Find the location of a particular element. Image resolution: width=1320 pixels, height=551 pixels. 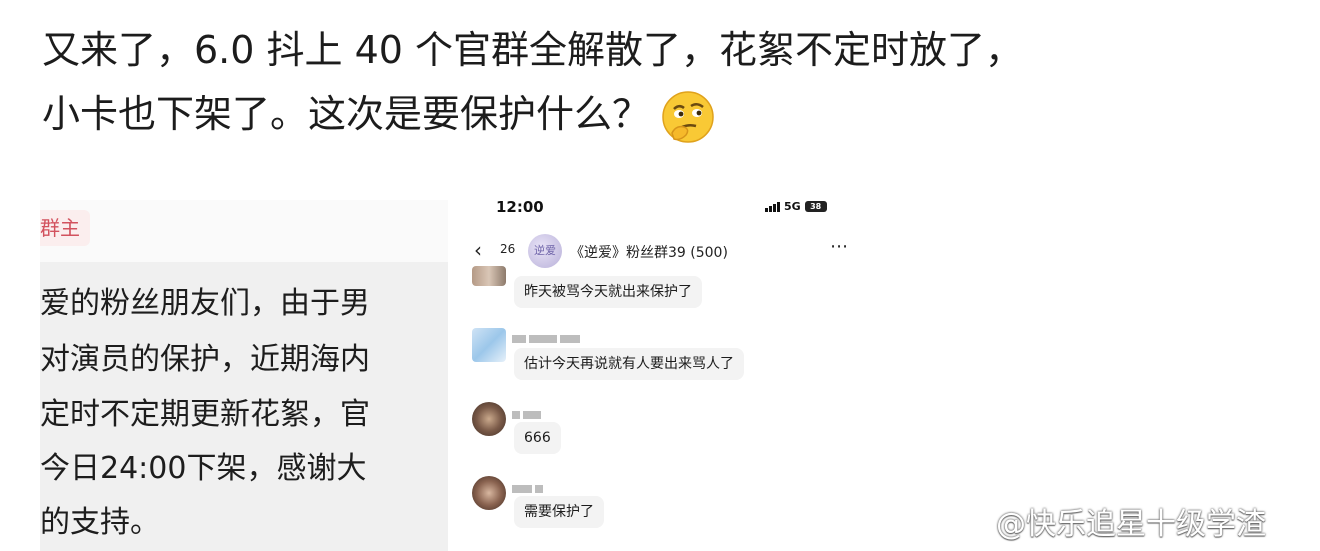

group-name: 《逆爱》粉丝群39 (500) is located at coordinates (649, 253).